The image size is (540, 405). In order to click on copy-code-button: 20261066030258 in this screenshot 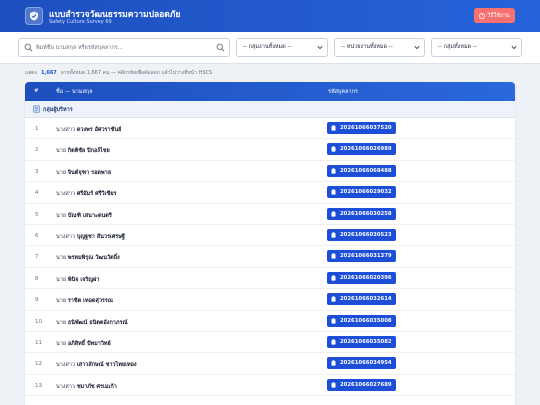, I will do `click(361, 213)`.